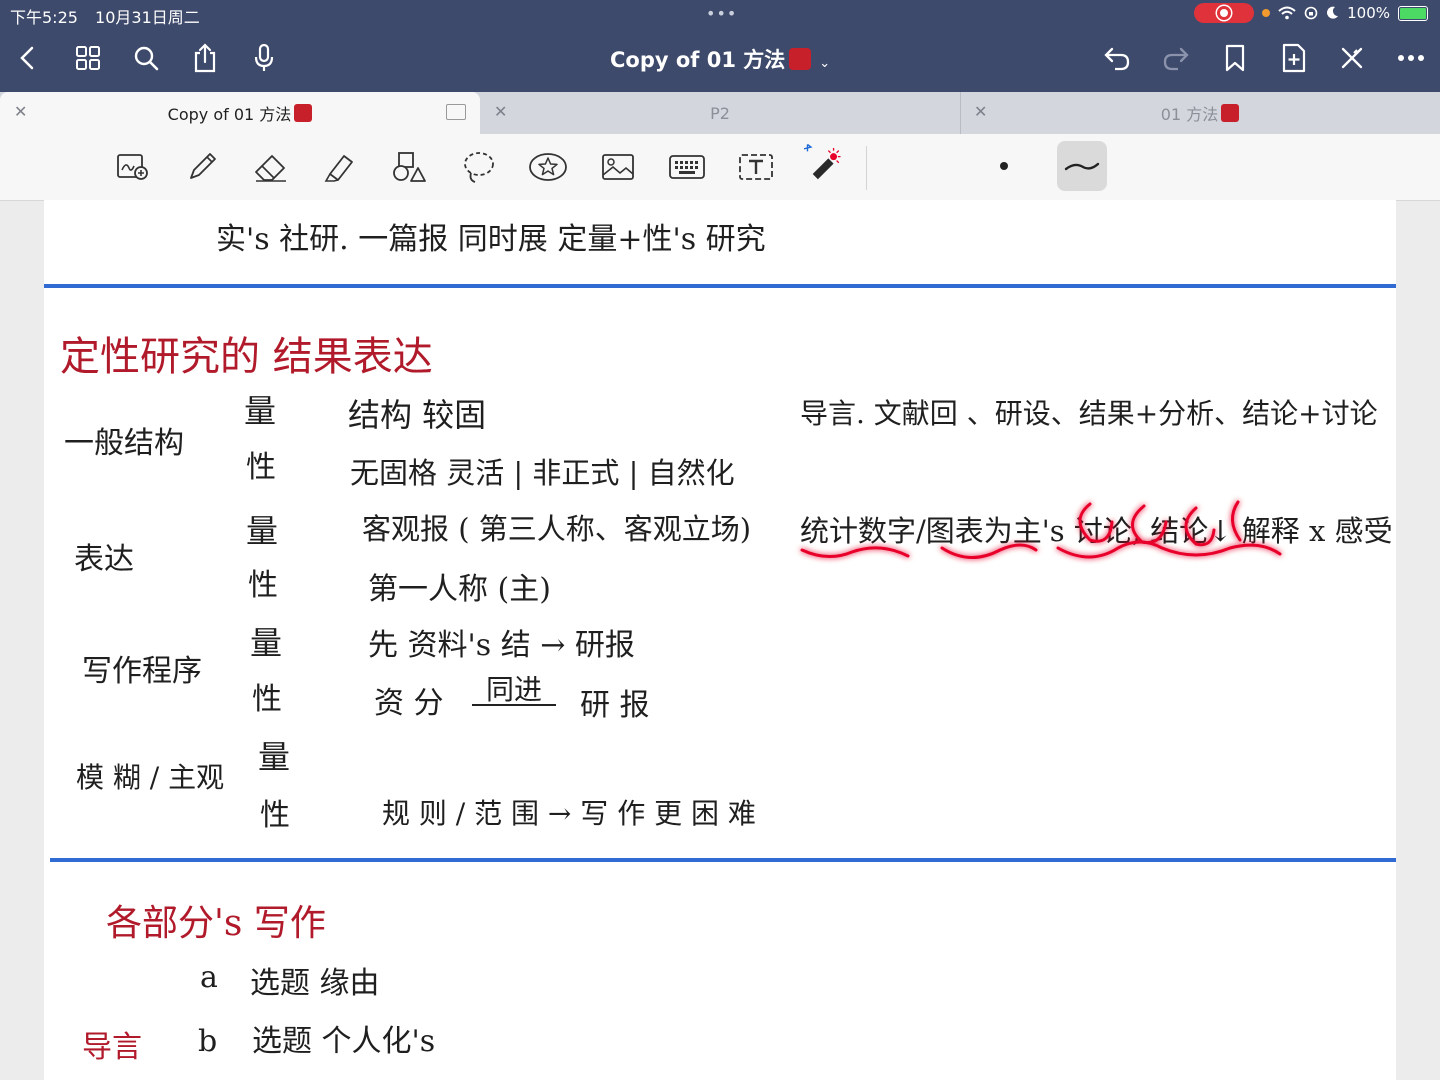  I want to click on qual-note: 资 分, so click(409, 703).